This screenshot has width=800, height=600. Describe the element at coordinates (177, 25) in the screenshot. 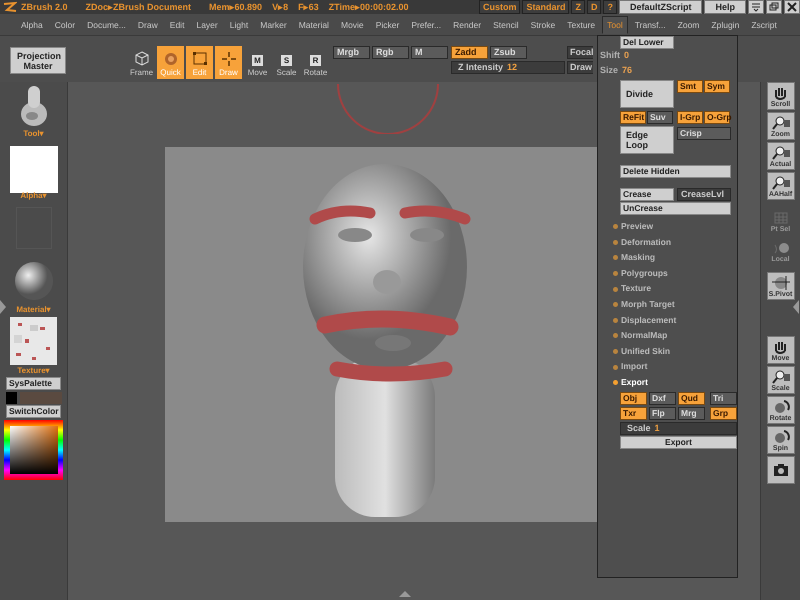

I see `menu-item: Edit` at that location.